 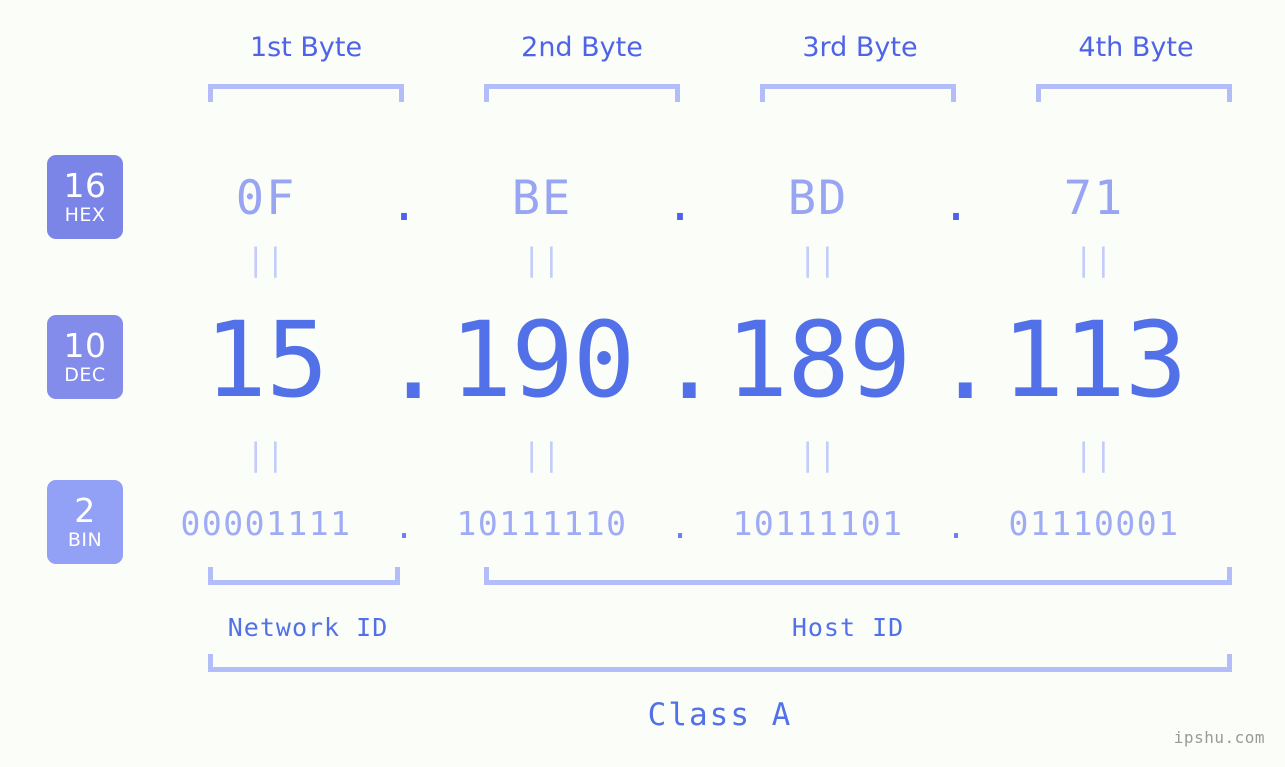 I want to click on equality-mark-8: ||, so click(x=1094, y=455).